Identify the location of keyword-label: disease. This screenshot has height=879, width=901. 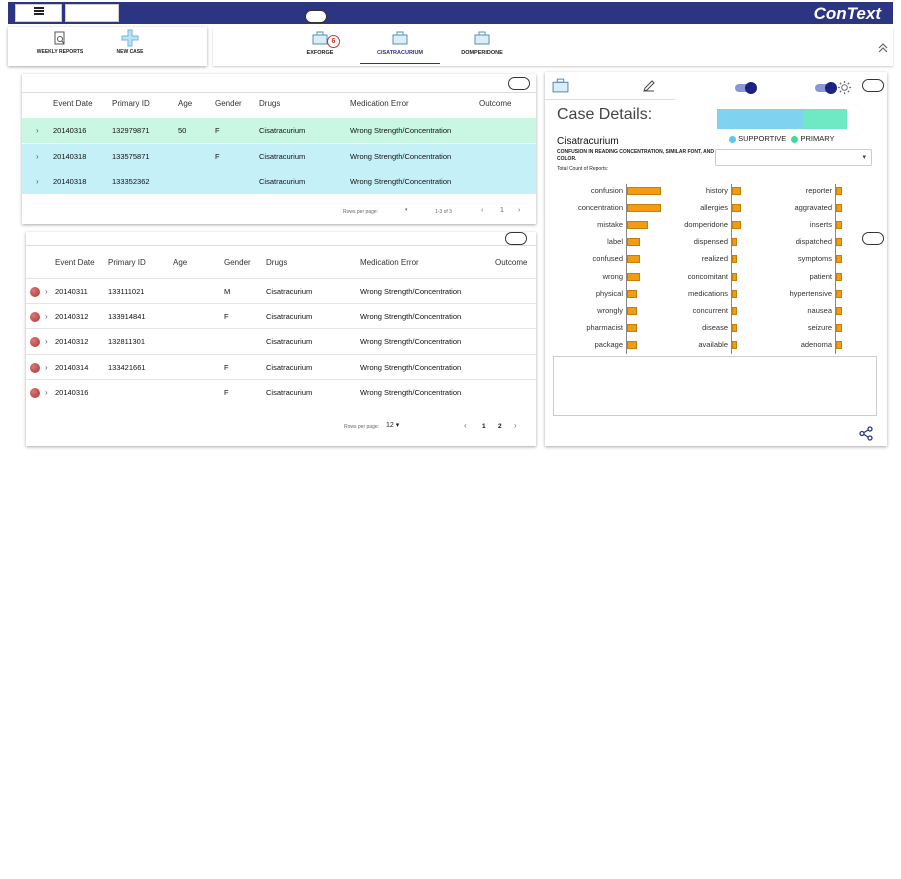
(715, 327).